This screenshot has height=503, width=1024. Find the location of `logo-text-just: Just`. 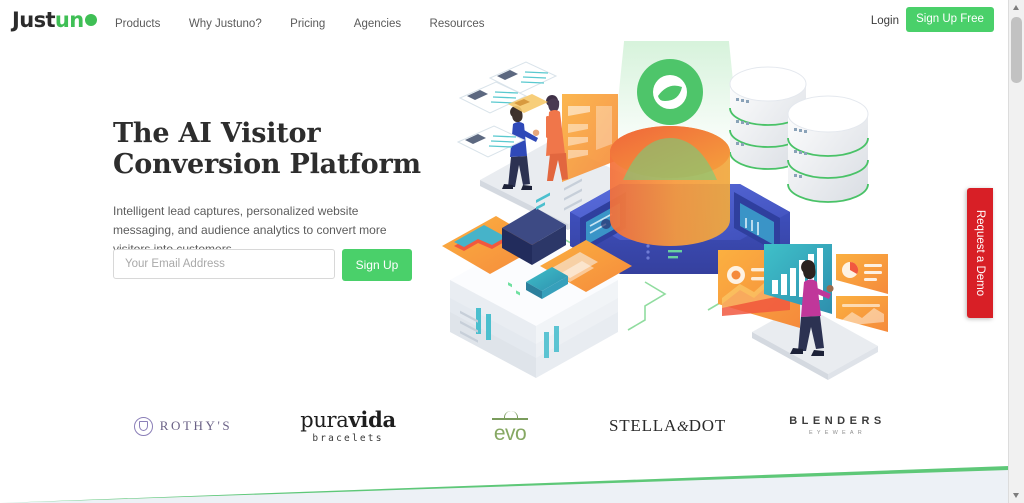

logo-text-just: Just is located at coordinates (34, 20).